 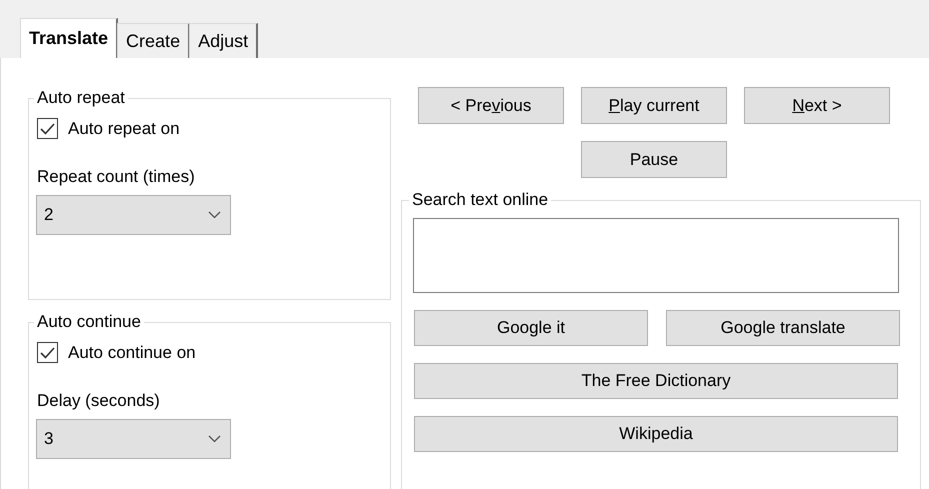 What do you see at coordinates (531, 328) in the screenshot?
I see `search-button: Google it` at bounding box center [531, 328].